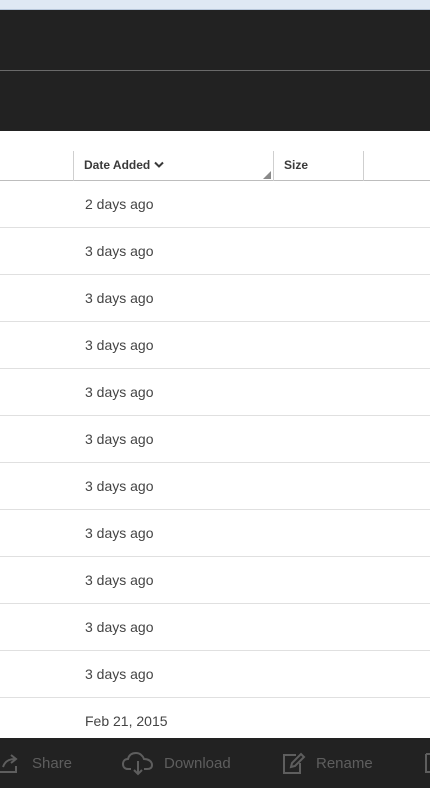 Image resolution: width=430 pixels, height=788 pixels. Describe the element at coordinates (296, 165) in the screenshot. I see `column-header-size-label: Size` at that location.